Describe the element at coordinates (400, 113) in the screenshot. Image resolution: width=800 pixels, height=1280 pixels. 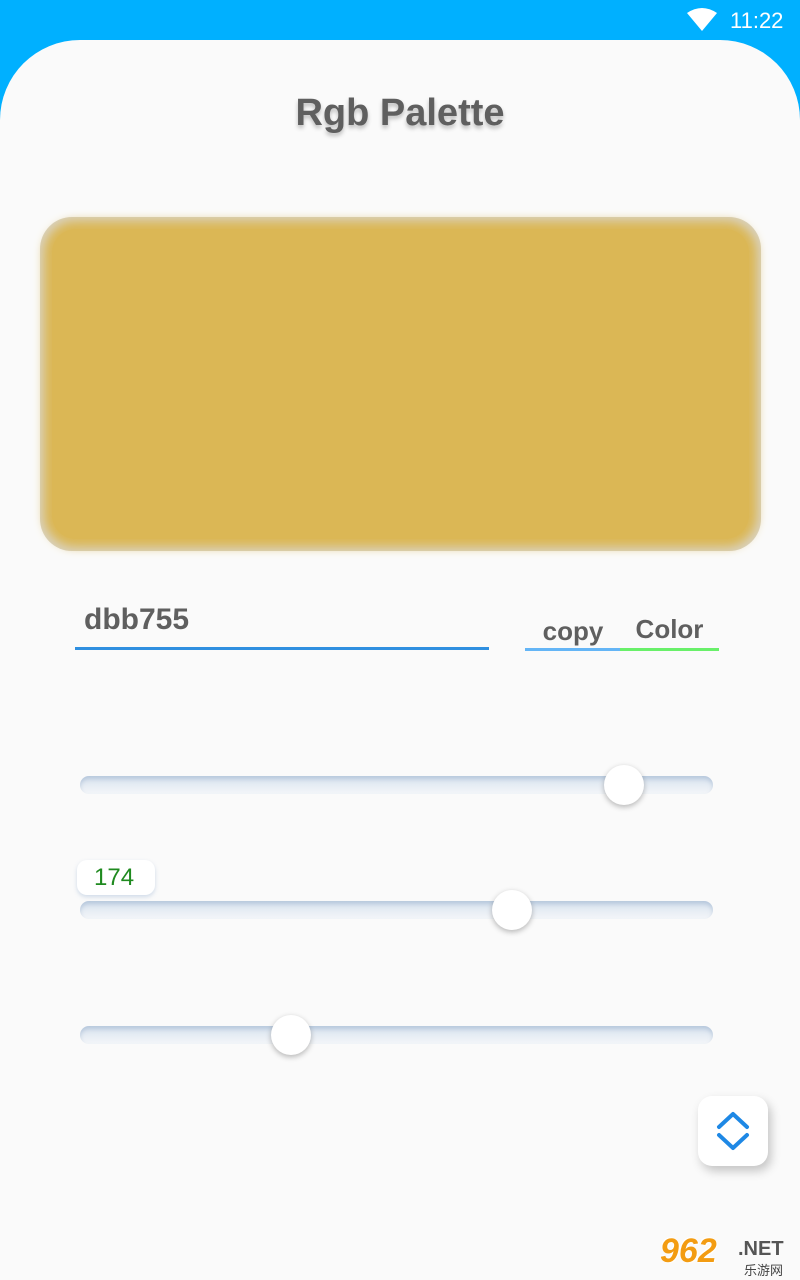
I see `page-title: Rgb Palette` at that location.